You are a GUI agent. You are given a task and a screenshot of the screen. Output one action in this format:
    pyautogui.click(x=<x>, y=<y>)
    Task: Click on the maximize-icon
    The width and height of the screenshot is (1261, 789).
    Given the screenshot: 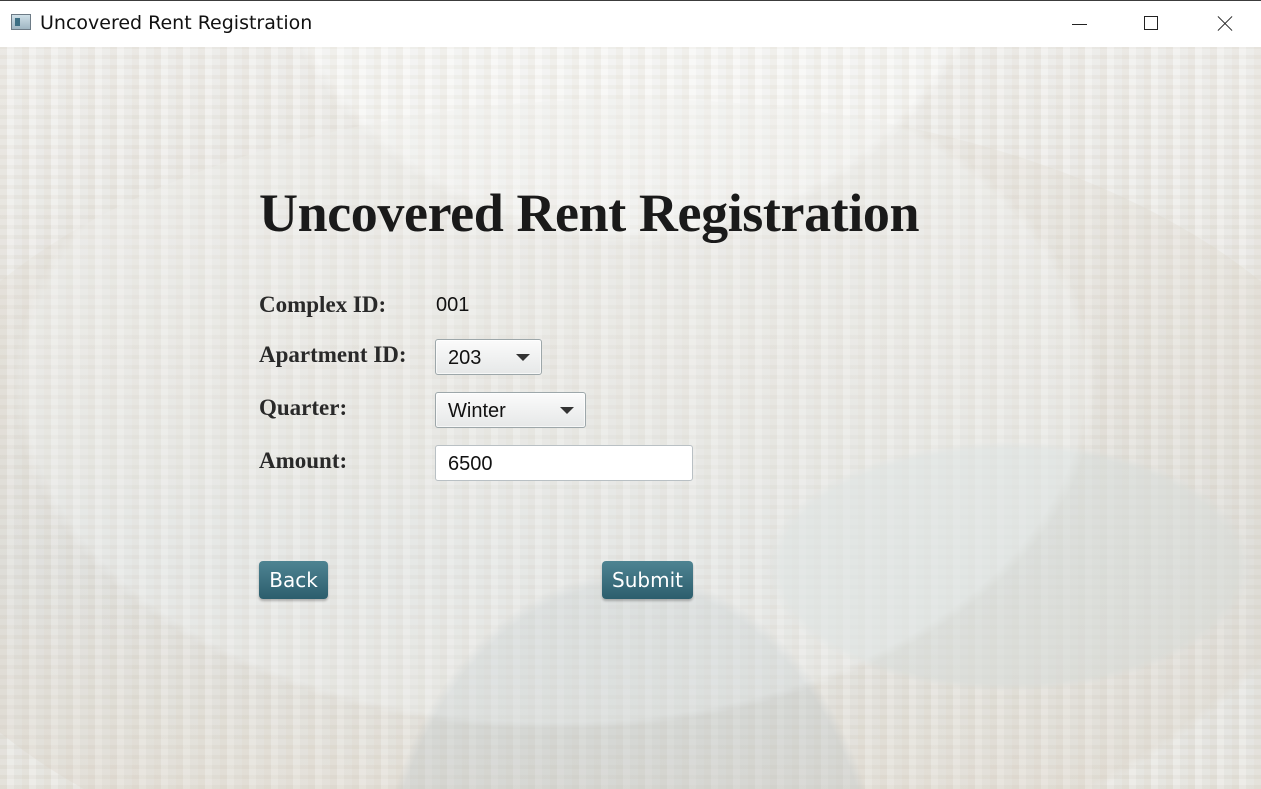 What is the action you would take?
    pyautogui.click(x=1151, y=23)
    